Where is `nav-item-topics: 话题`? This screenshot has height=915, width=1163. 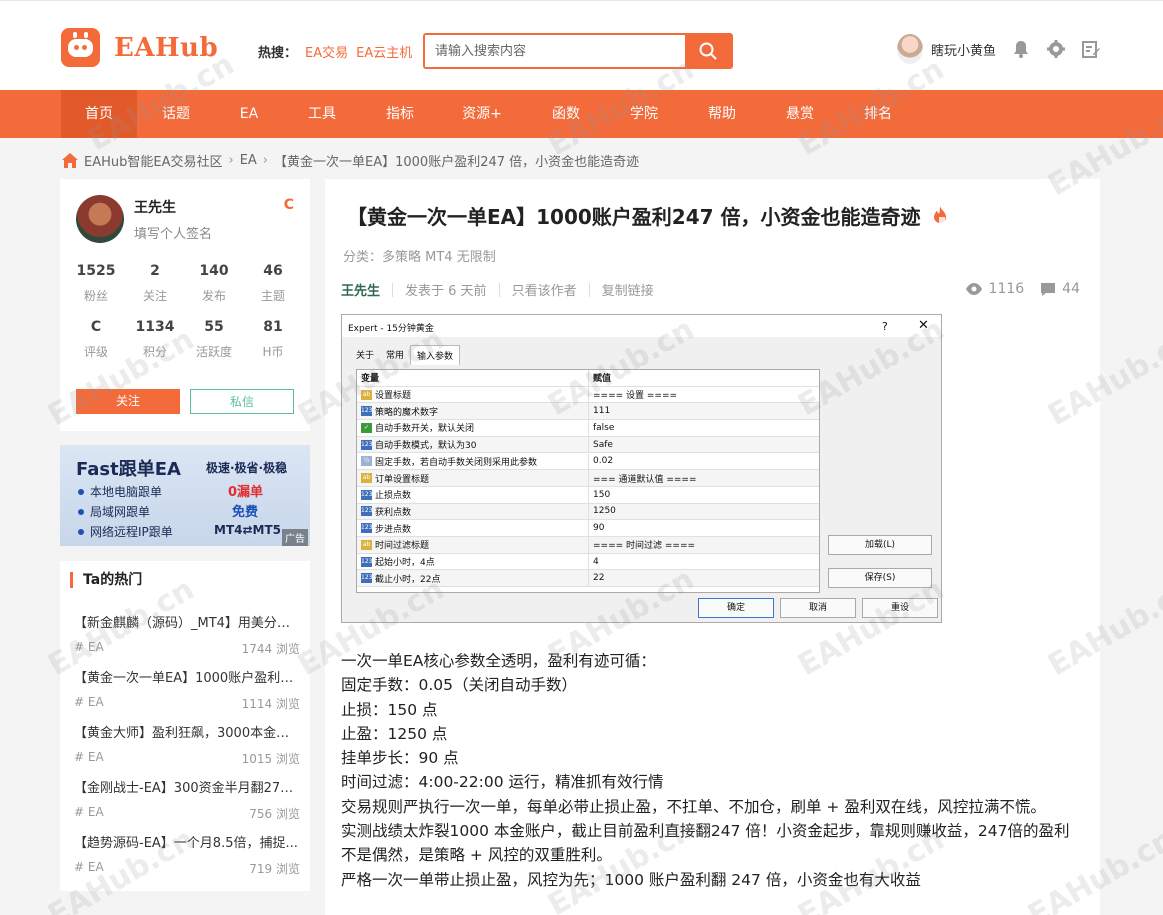
nav-item-topics: 话题 is located at coordinates (176, 114).